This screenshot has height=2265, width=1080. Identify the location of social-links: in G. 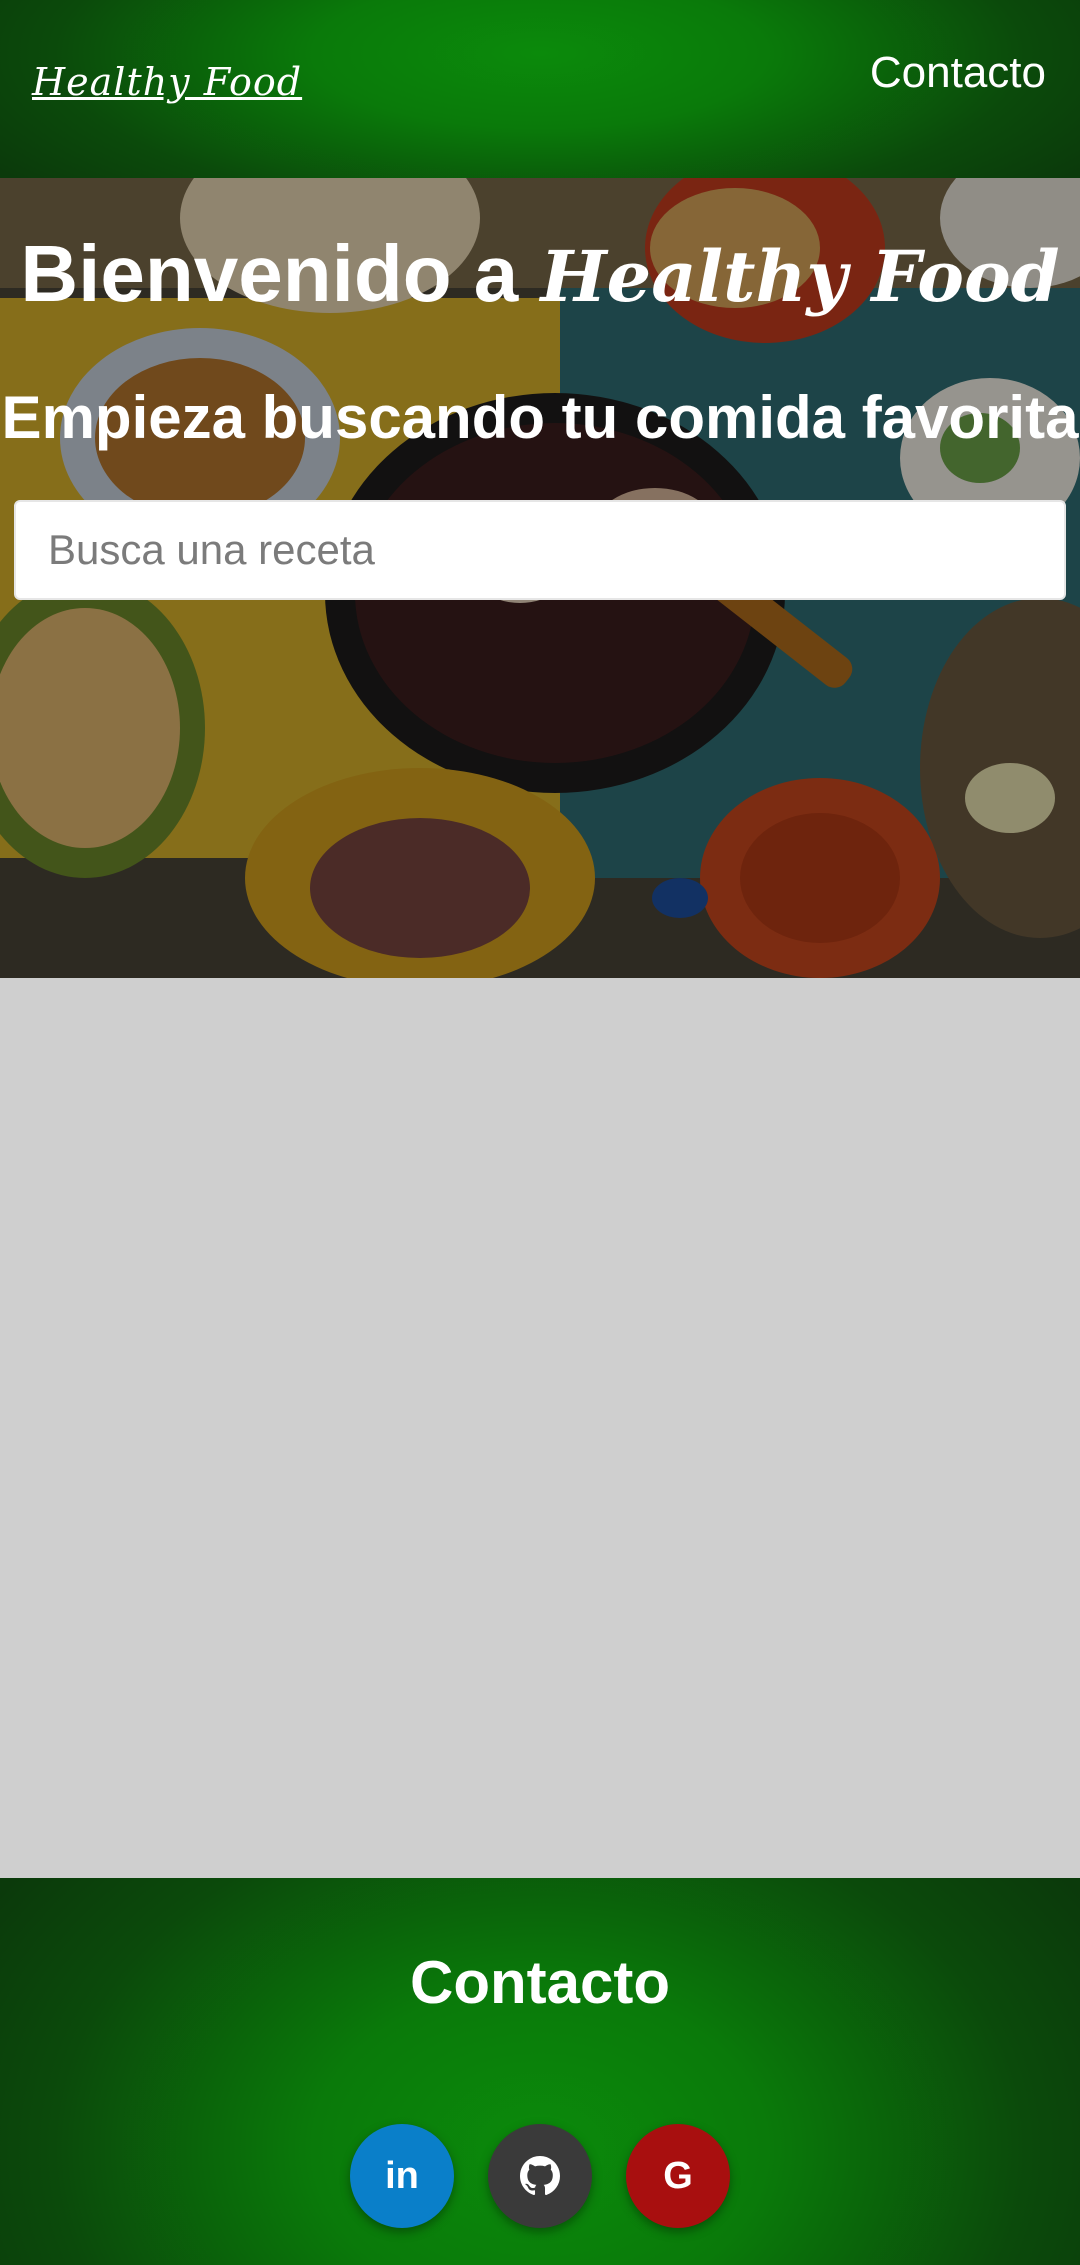
(540, 2176).